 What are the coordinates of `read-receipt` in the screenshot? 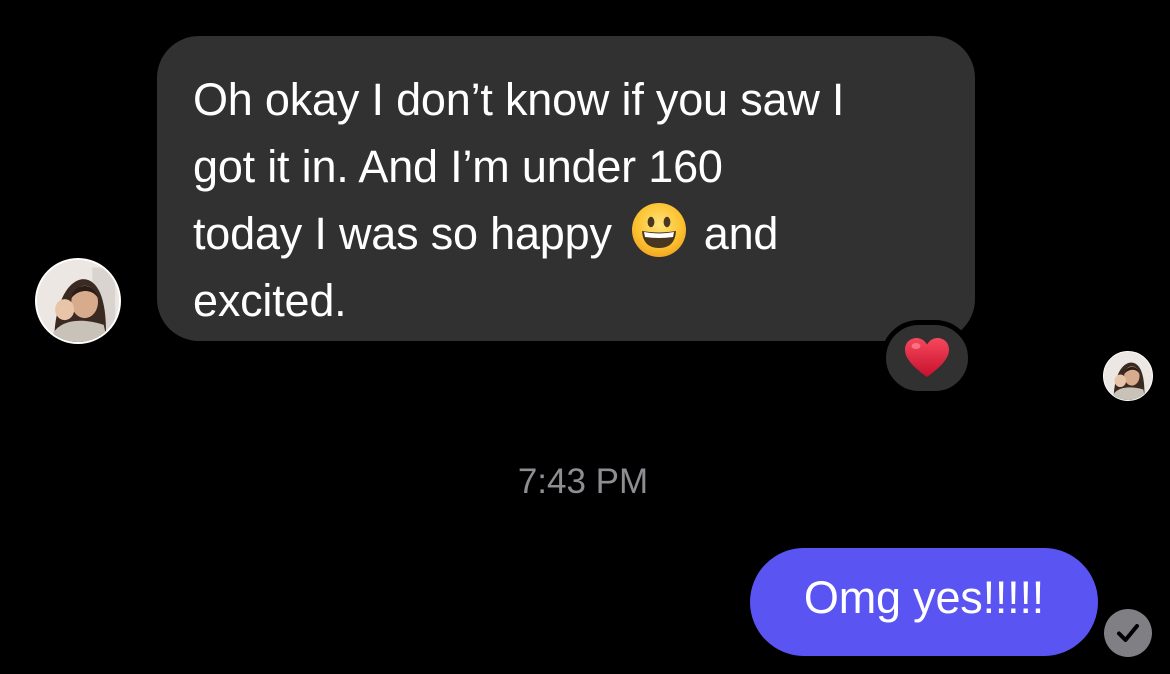 It's located at (1128, 633).